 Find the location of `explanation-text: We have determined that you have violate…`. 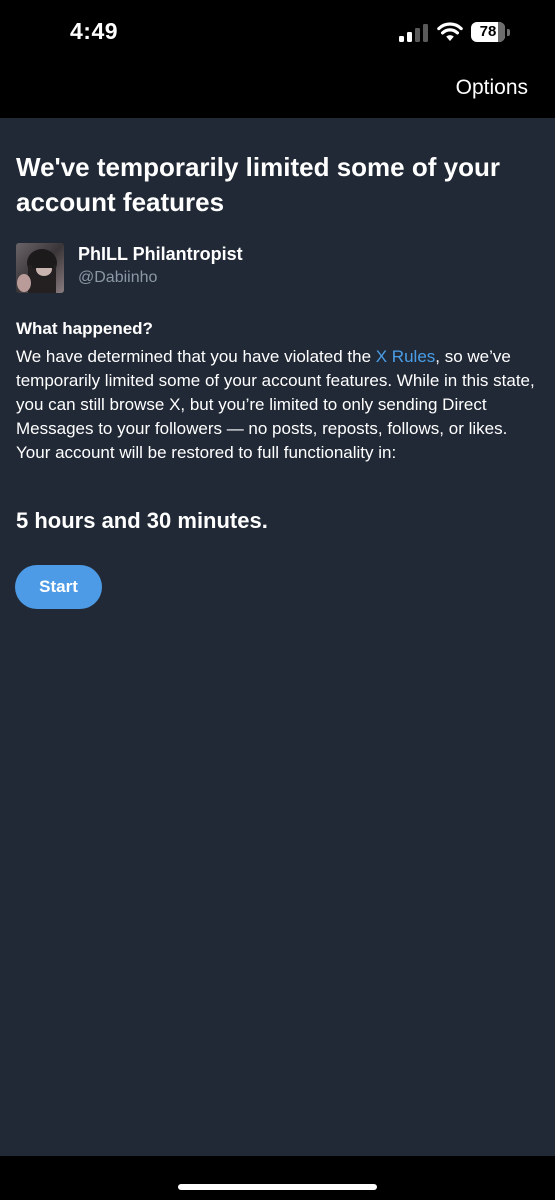

explanation-text: We have determined that you have violate… is located at coordinates (279, 405).